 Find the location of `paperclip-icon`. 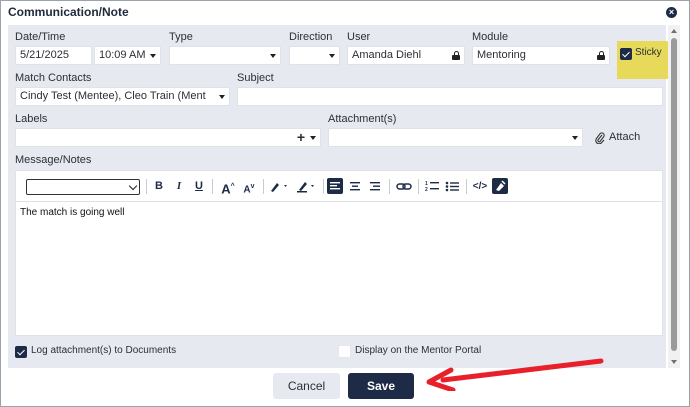

paperclip-icon is located at coordinates (600, 138).